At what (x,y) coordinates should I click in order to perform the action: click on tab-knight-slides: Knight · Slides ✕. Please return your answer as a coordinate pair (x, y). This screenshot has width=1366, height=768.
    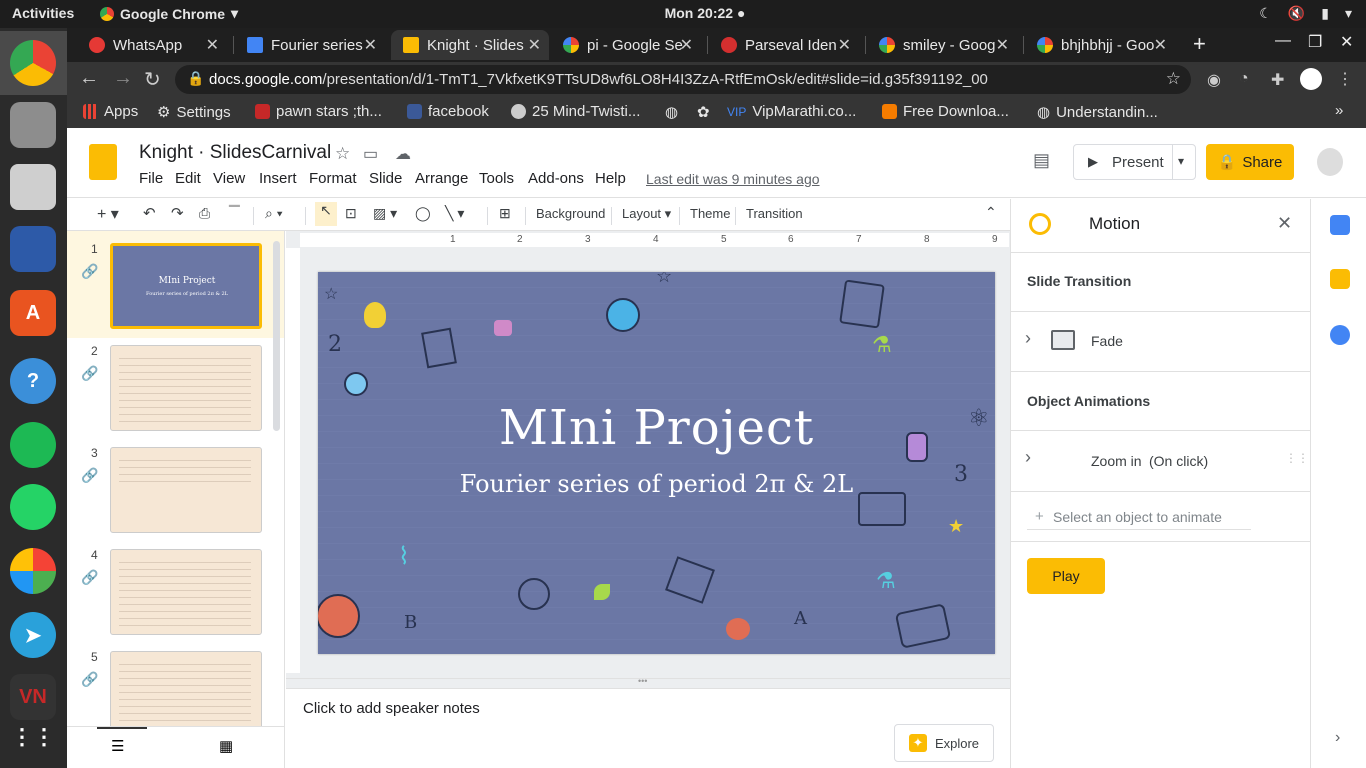
    Looking at the image, I should click on (470, 45).